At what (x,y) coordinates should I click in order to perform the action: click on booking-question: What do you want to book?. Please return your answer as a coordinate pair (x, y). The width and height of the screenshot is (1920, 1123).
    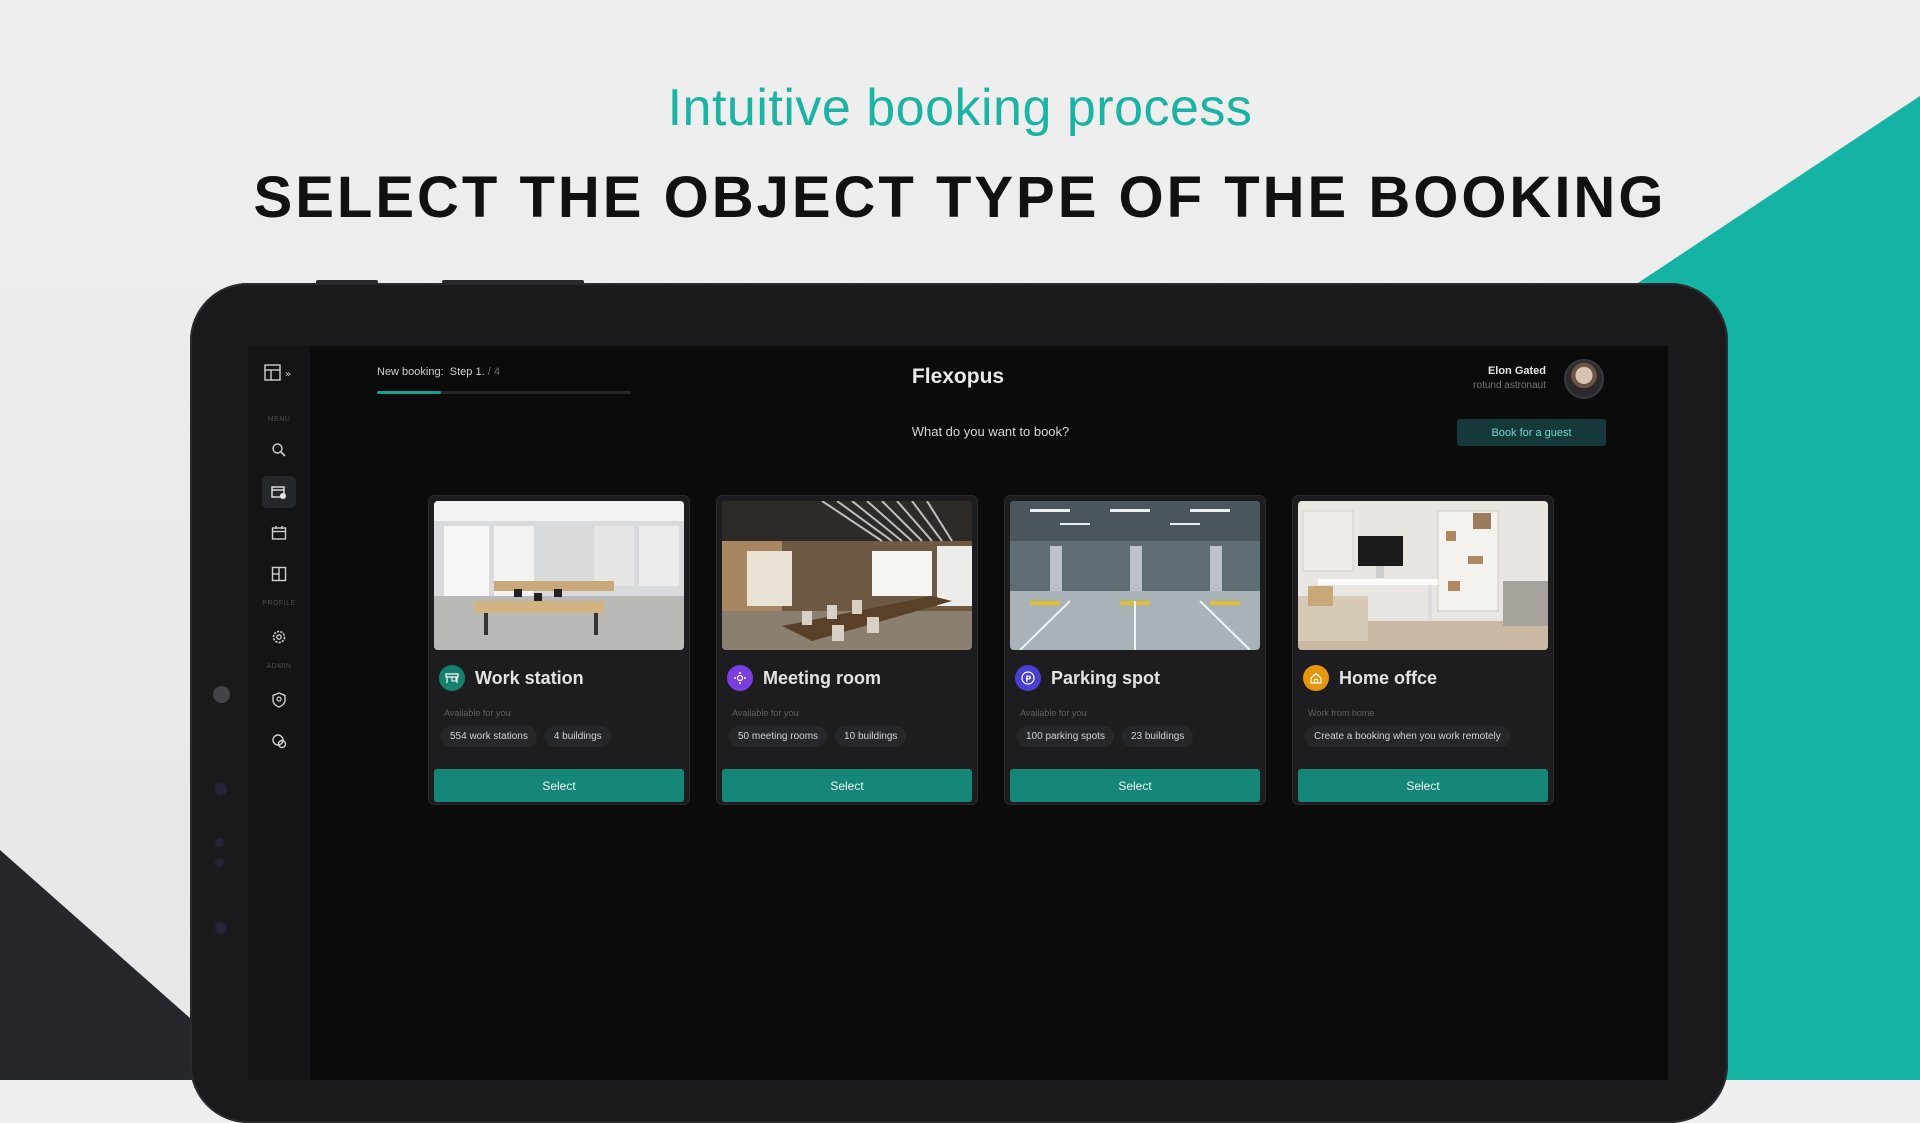
    Looking at the image, I should click on (990, 431).